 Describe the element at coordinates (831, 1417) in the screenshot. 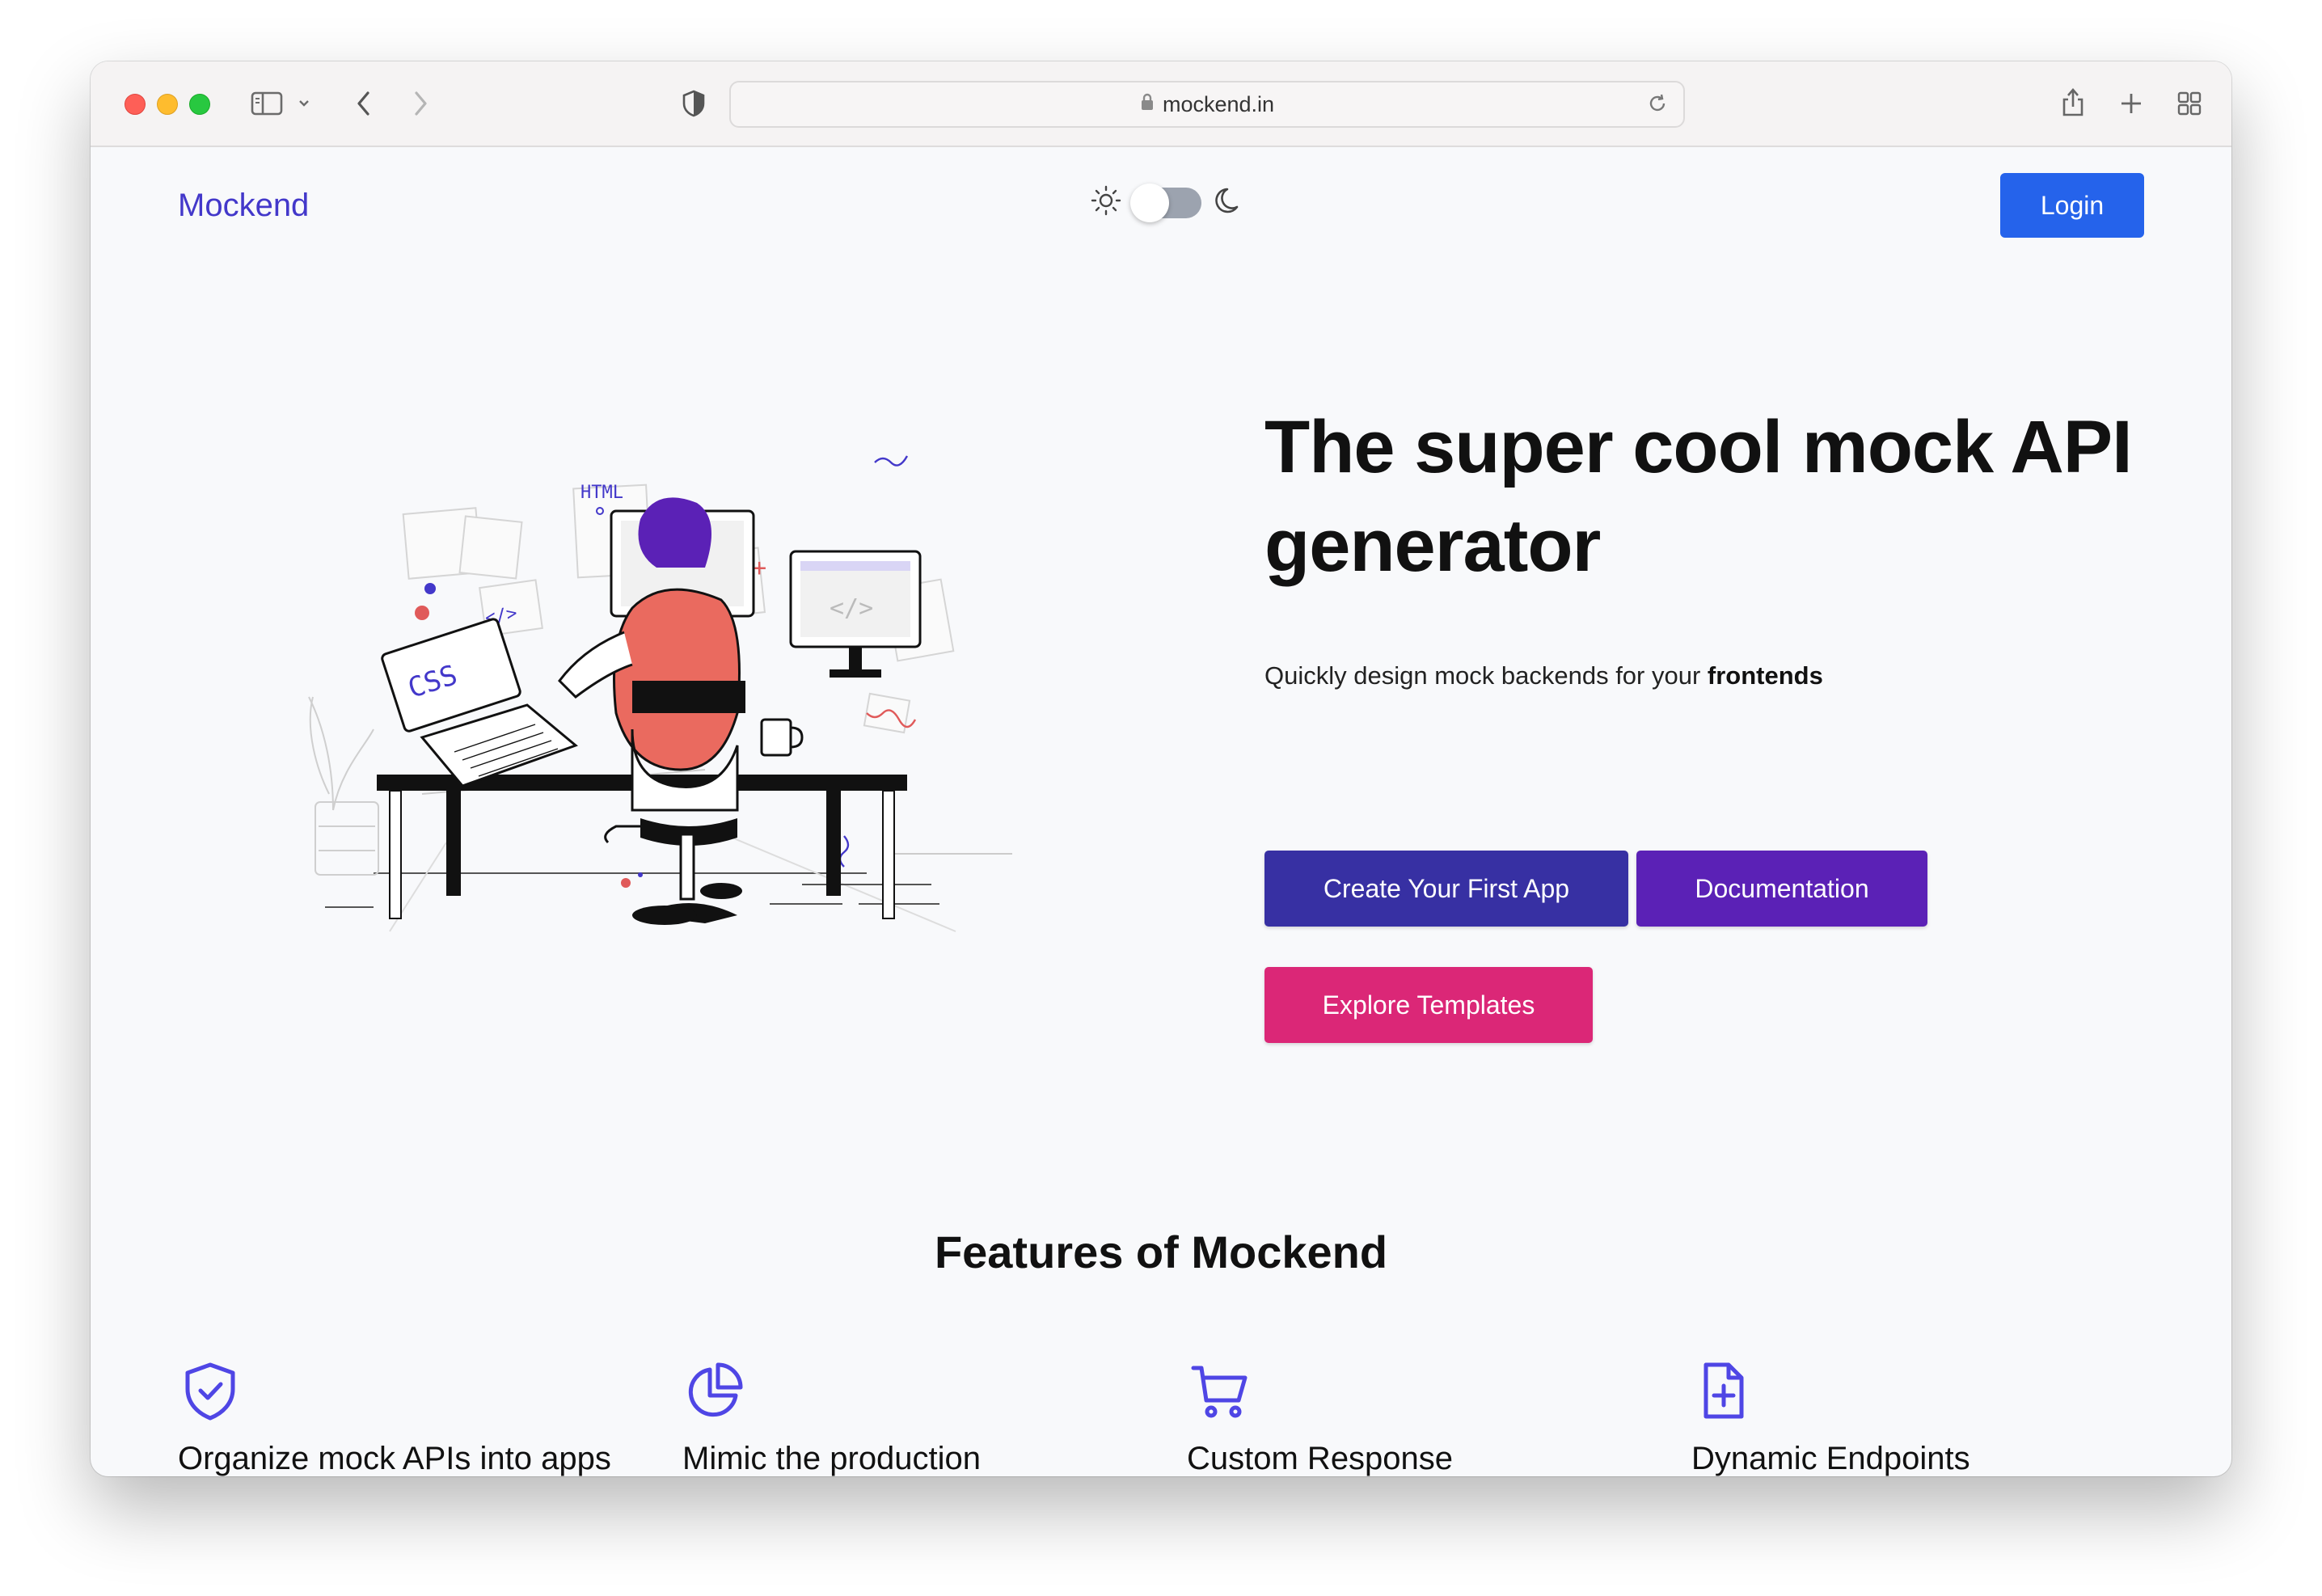

I see `feature-mimic: Mimic the production` at that location.